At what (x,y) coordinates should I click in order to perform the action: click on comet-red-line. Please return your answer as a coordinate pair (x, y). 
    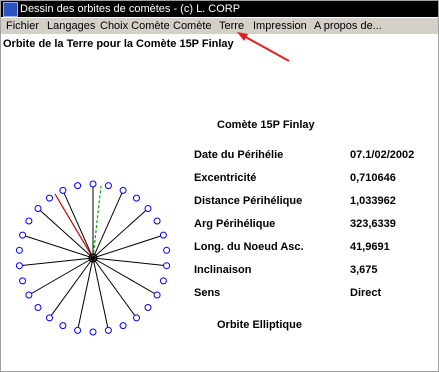
    Looking at the image, I should click on (74, 226).